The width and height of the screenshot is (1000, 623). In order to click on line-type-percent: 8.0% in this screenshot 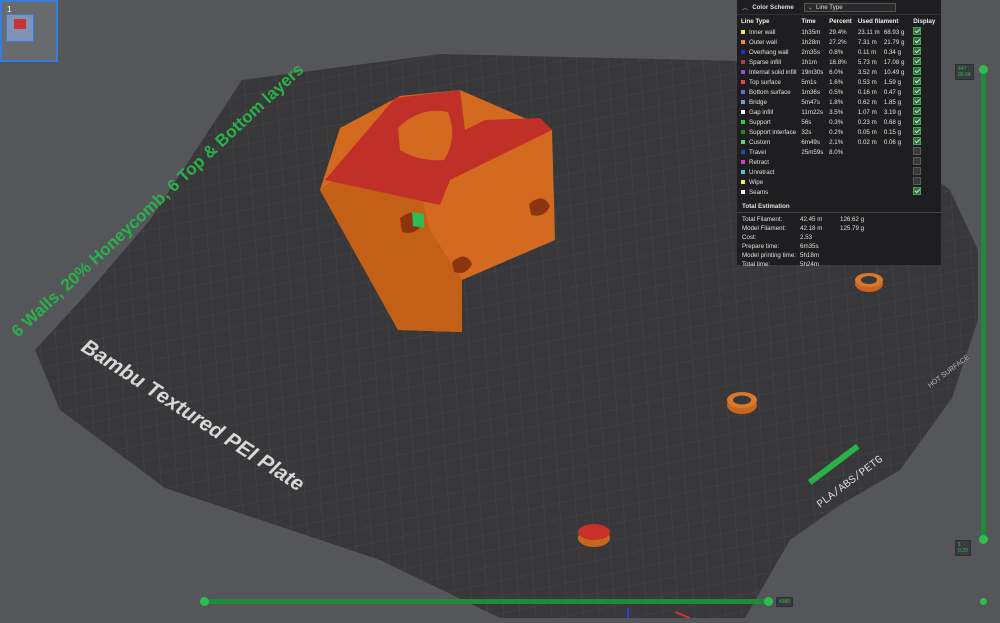, I will do `click(836, 152)`.